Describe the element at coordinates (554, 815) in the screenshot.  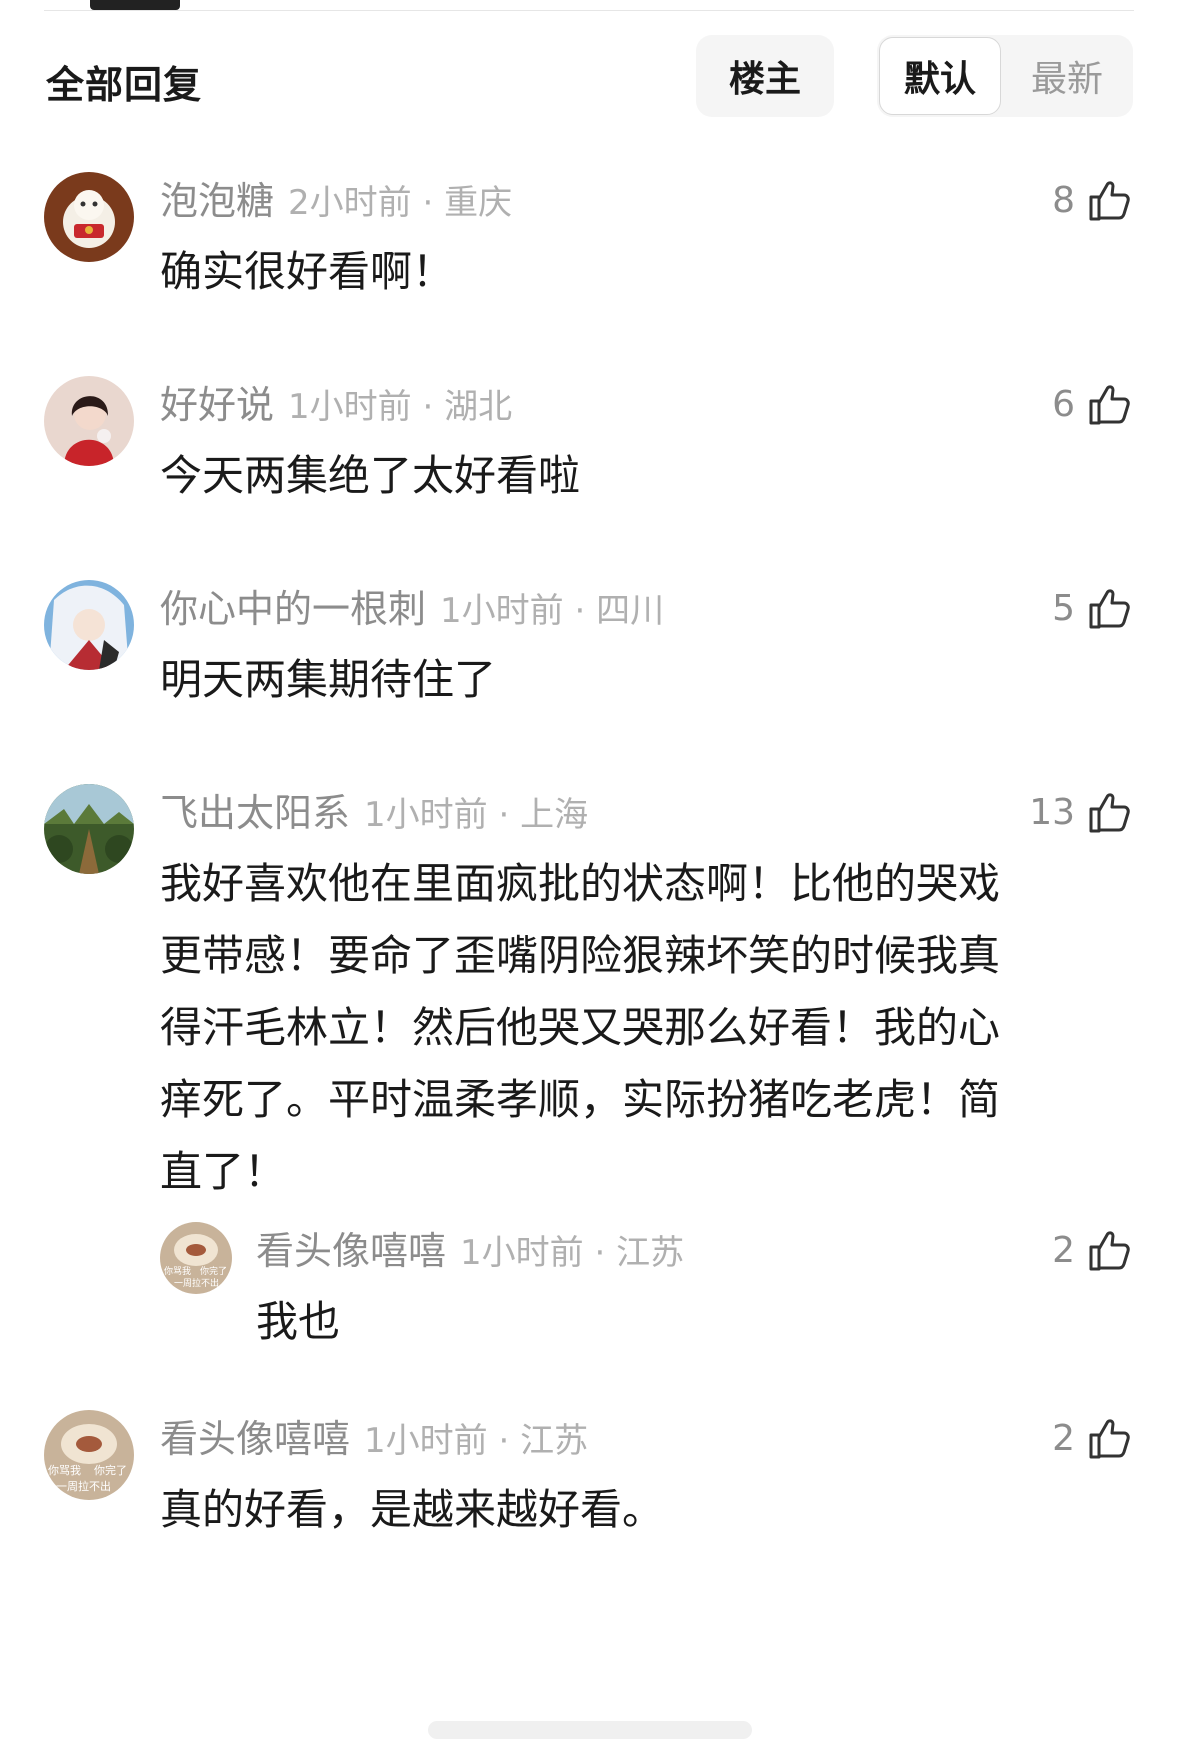
I see `location: 上海` at that location.